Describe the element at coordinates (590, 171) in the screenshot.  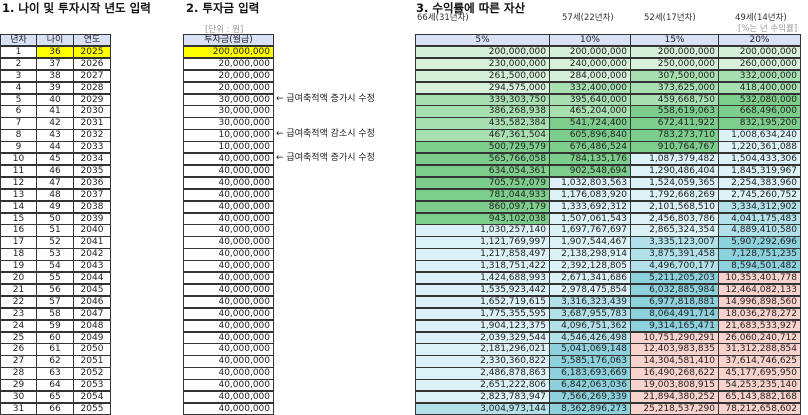
I see `asset-value-cell: 902,548,694` at that location.